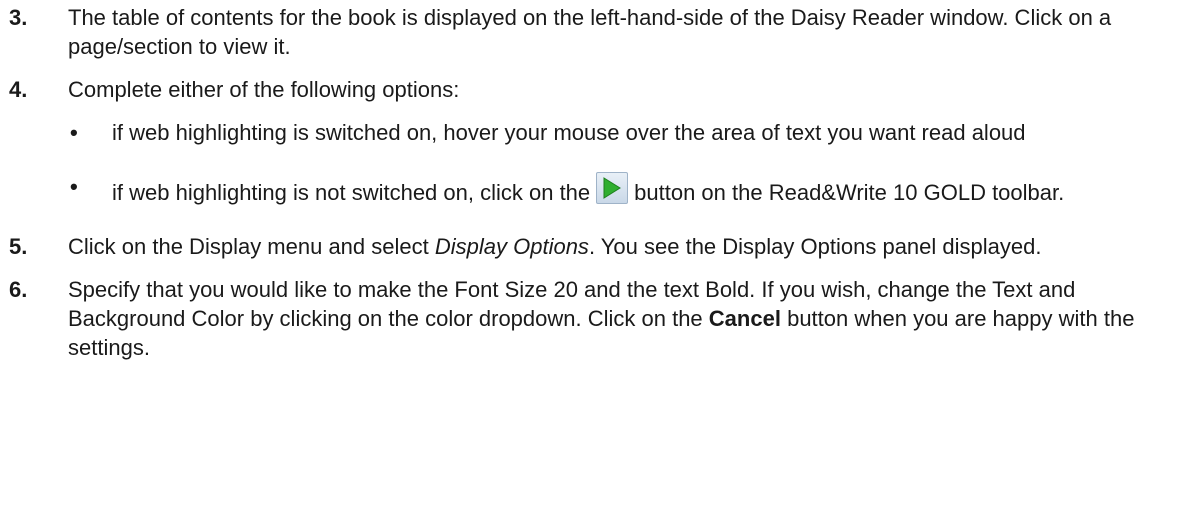 The height and width of the screenshot is (518, 1183). What do you see at coordinates (248, 246) in the screenshot?
I see `step-text-before: Click on the Display menu and select` at bounding box center [248, 246].